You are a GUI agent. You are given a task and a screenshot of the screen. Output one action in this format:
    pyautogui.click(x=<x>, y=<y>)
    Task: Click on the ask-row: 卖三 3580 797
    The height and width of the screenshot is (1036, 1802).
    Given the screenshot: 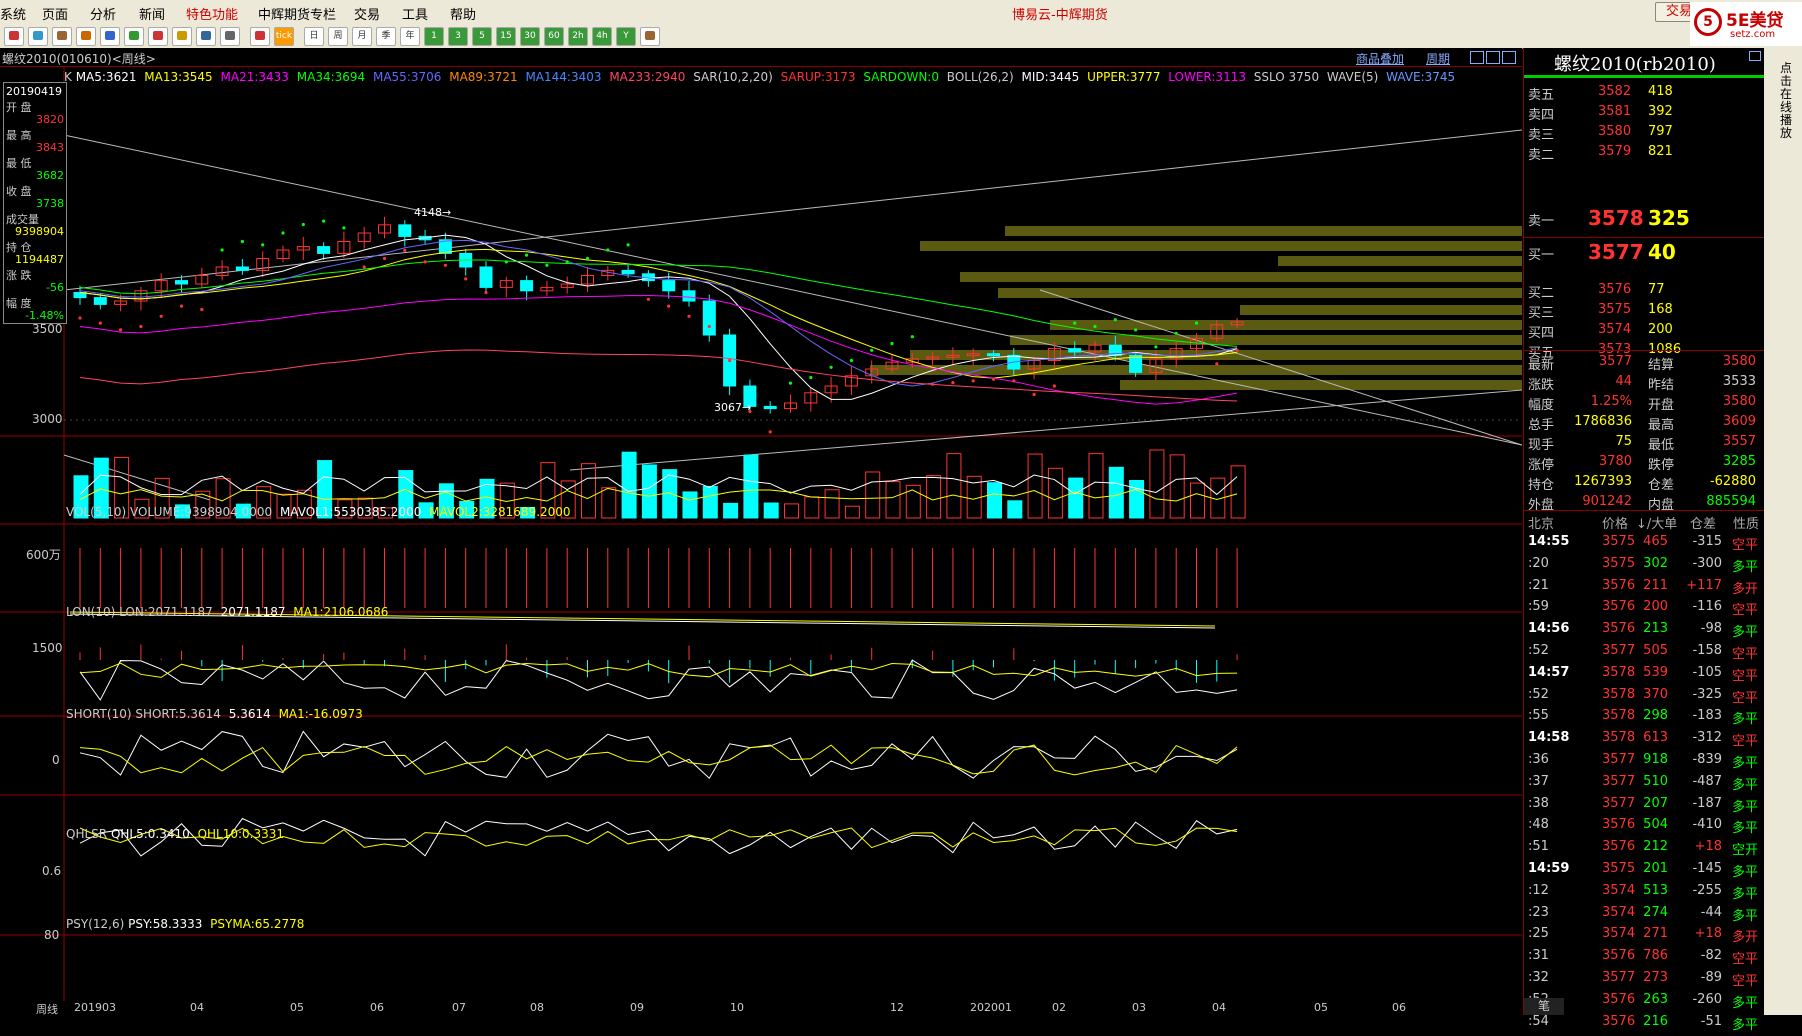 What is the action you would take?
    pyautogui.click(x=1644, y=133)
    